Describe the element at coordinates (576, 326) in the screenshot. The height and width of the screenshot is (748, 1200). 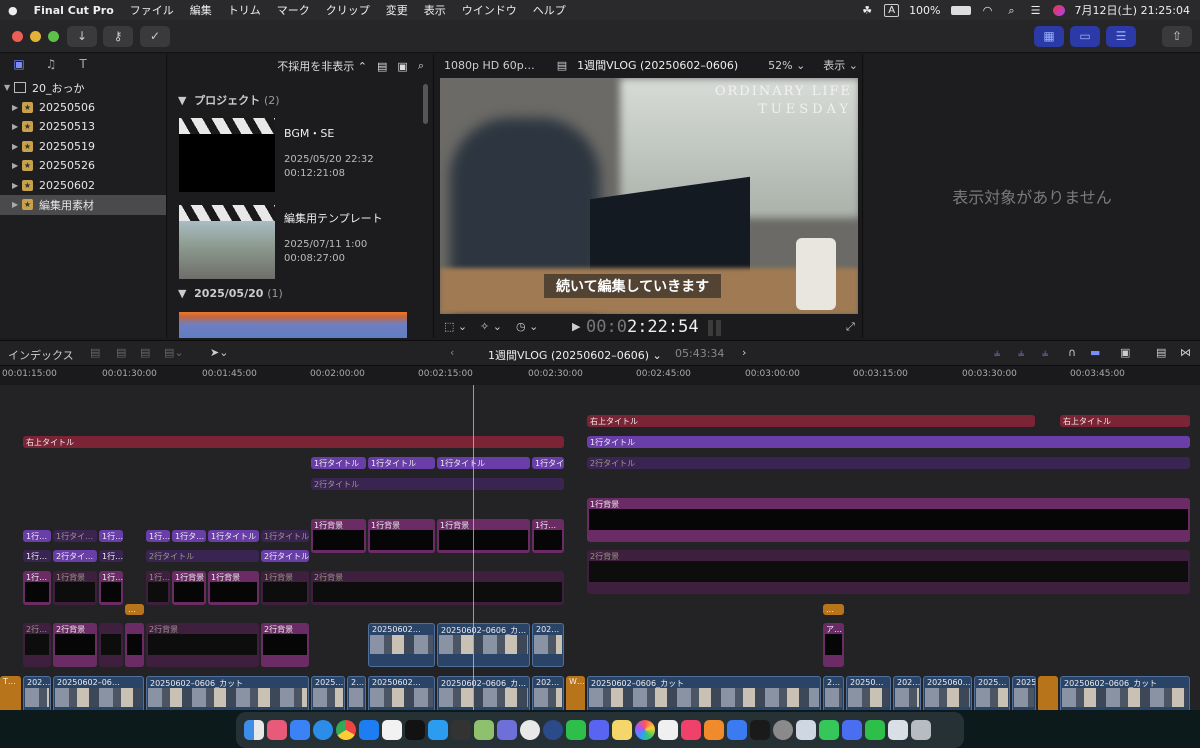
I see `play-icon: ▶` at that location.